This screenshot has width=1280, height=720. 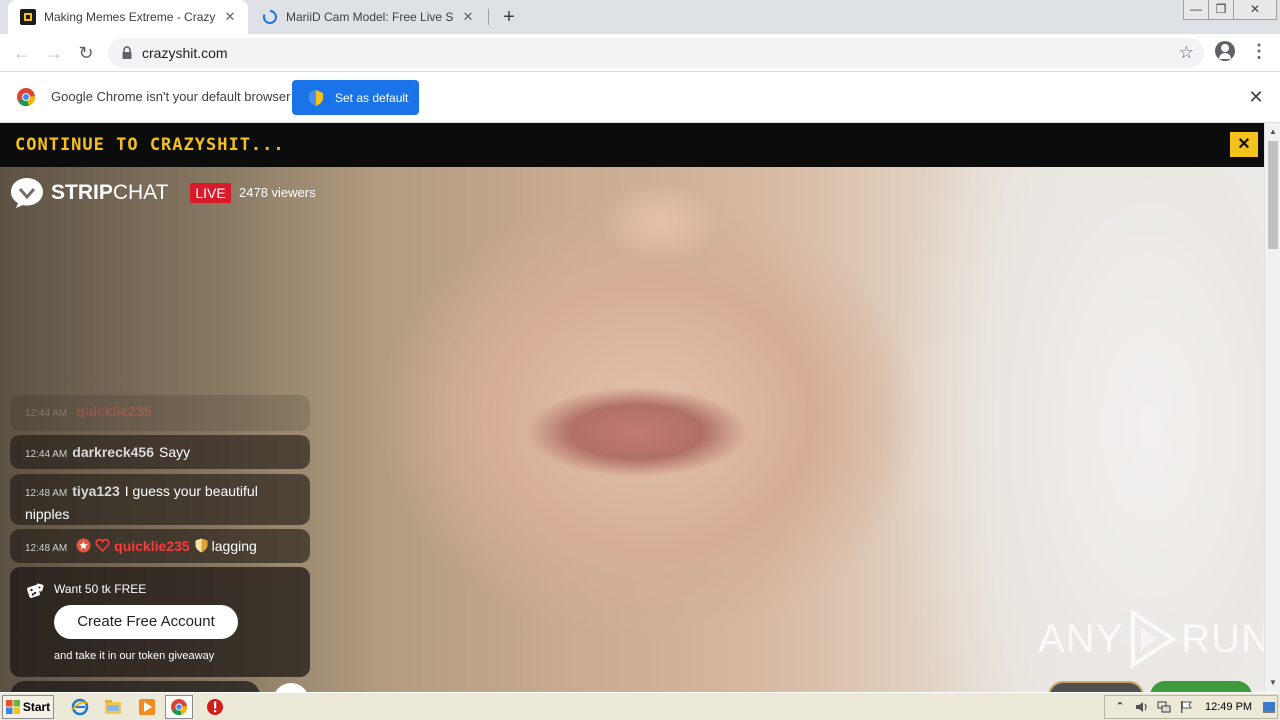 What do you see at coordinates (509, 17) in the screenshot?
I see `new-tab-button: +` at bounding box center [509, 17].